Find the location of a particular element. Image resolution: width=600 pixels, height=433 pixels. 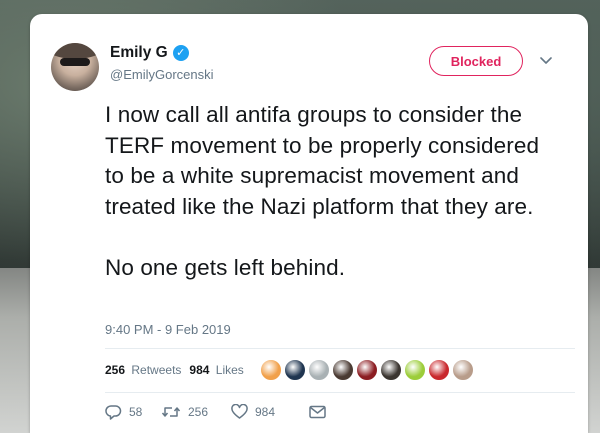

avatar-hair is located at coordinates (75, 51).